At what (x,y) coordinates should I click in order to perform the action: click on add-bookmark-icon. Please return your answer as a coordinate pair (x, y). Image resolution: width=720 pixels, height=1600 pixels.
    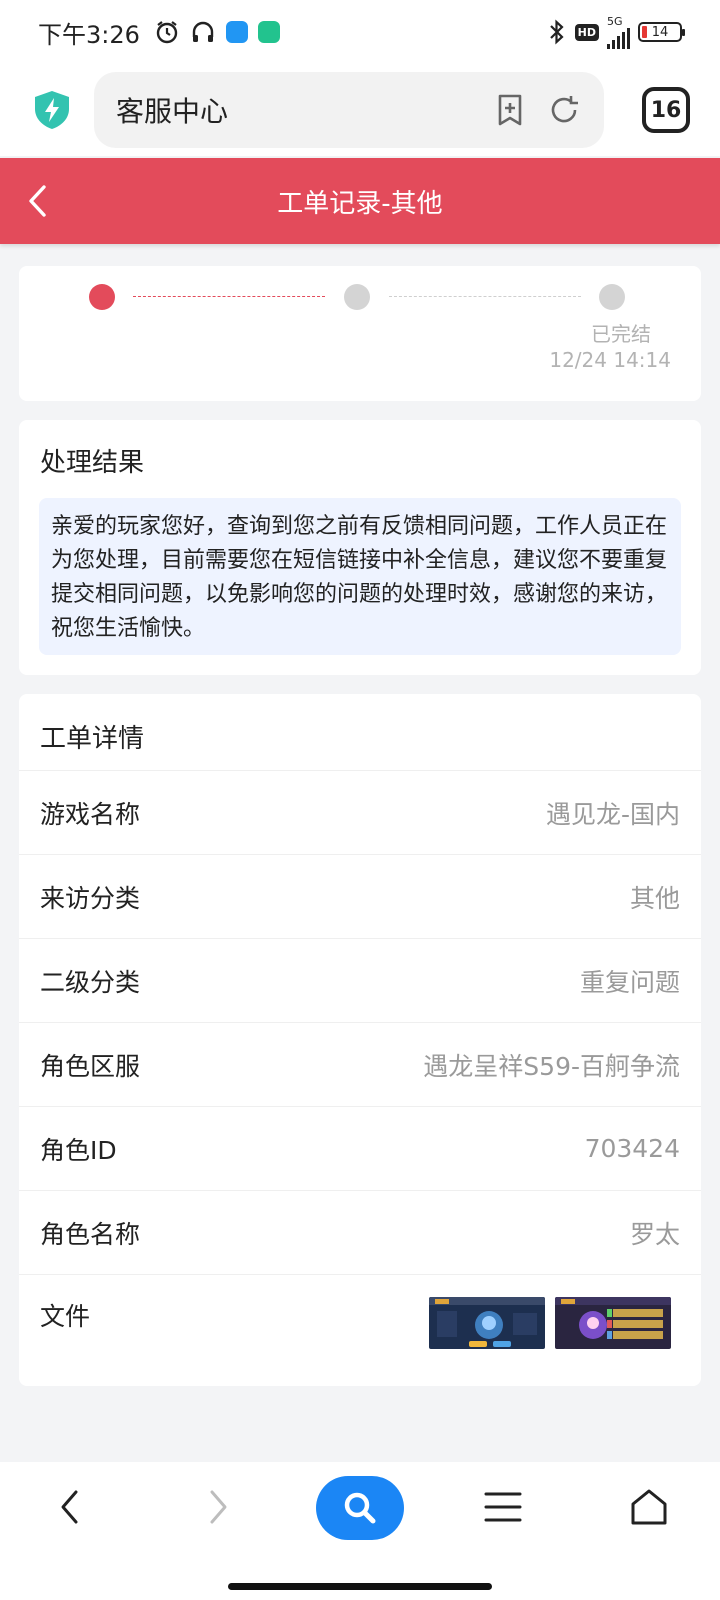
    Looking at the image, I should click on (510, 110).